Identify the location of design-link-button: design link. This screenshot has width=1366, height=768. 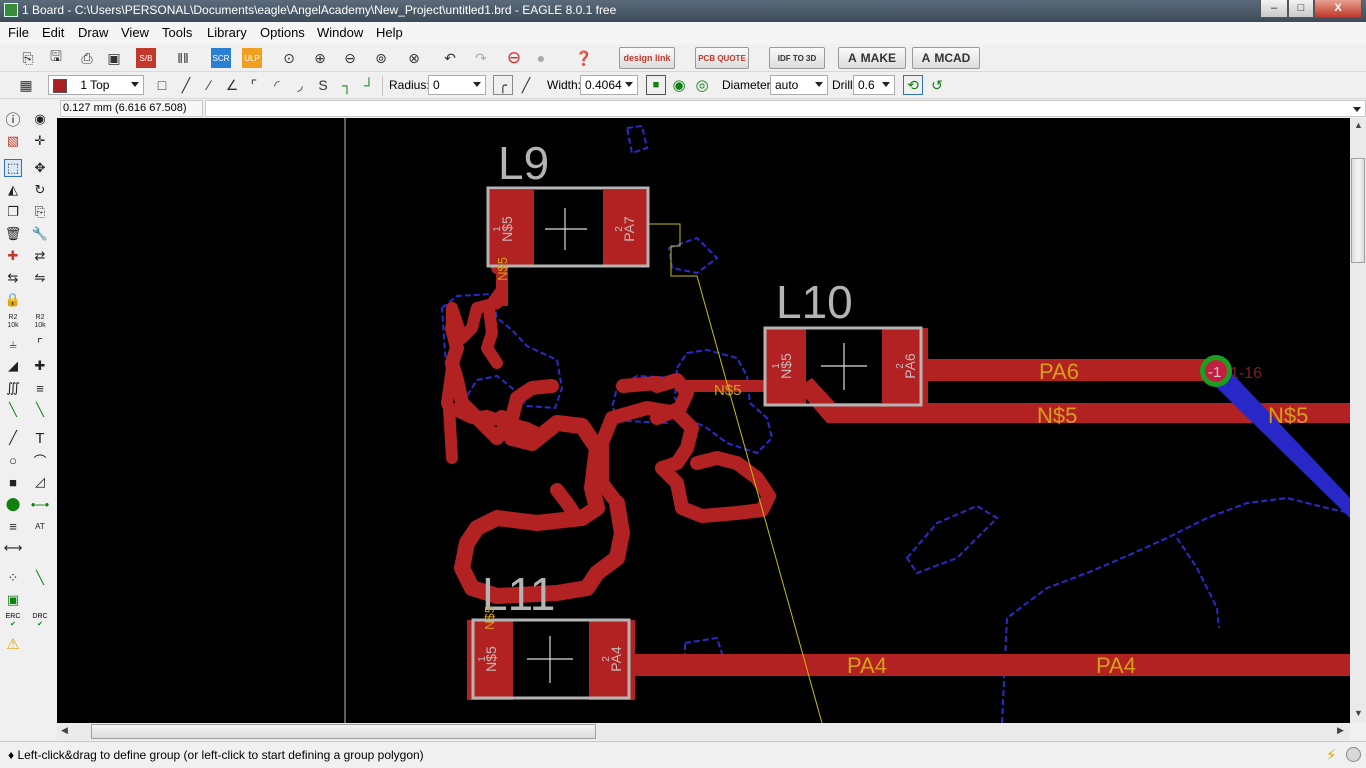
(647, 58).